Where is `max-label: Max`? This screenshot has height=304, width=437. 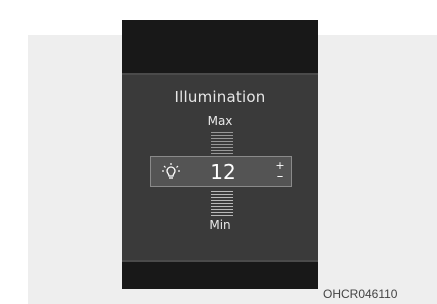
max-label: Max is located at coordinates (220, 121).